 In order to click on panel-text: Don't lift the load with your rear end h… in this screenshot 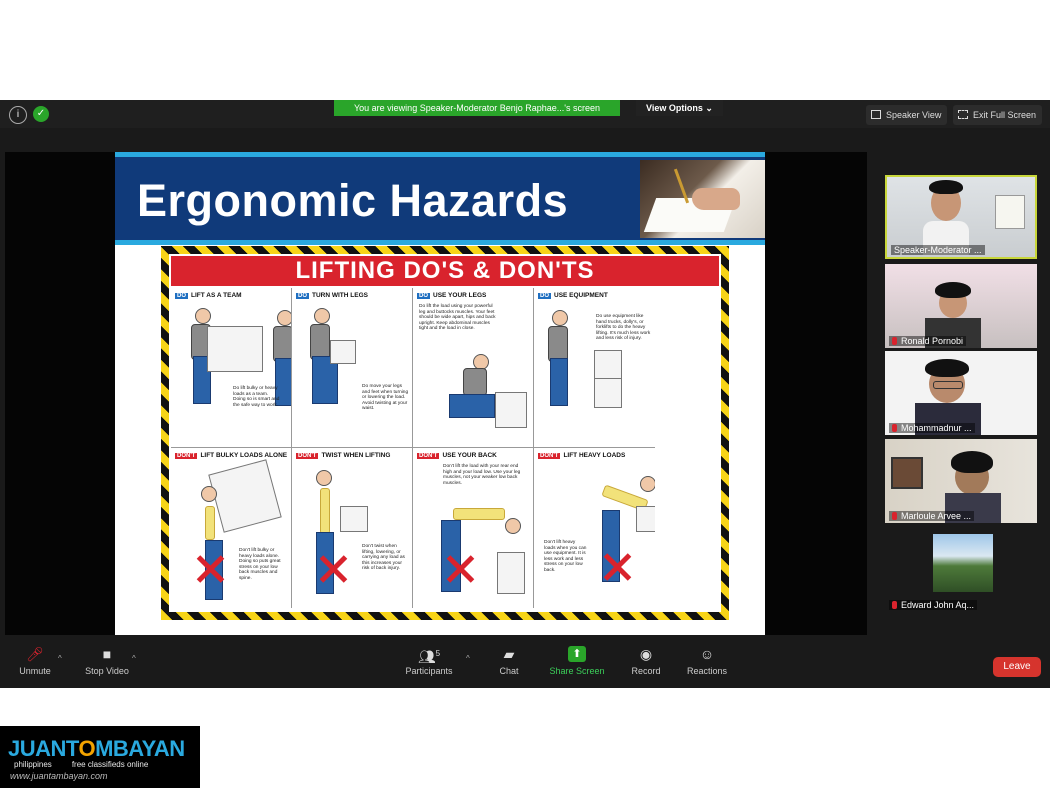, I will do `click(482, 475)`.